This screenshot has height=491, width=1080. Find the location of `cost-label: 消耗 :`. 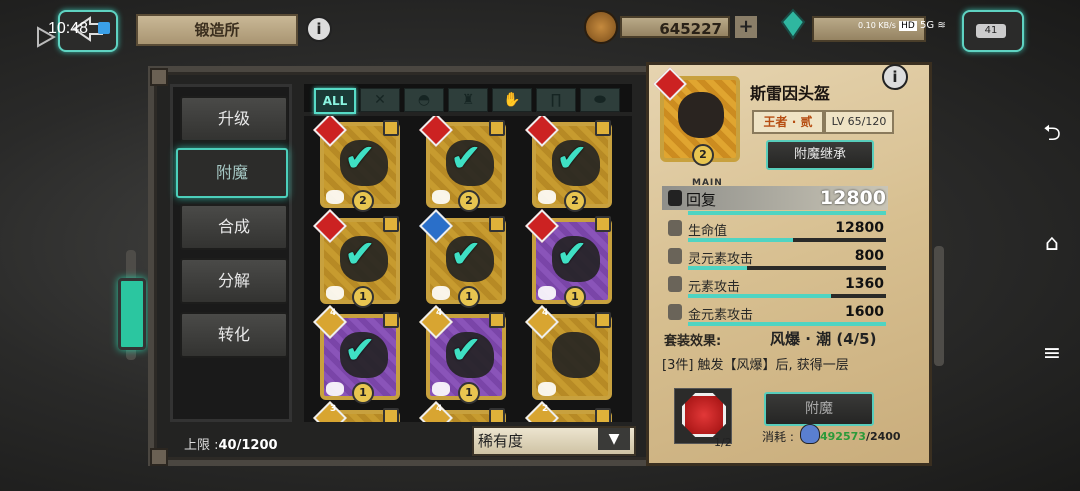

cost-label: 消耗 : is located at coordinates (778, 437).